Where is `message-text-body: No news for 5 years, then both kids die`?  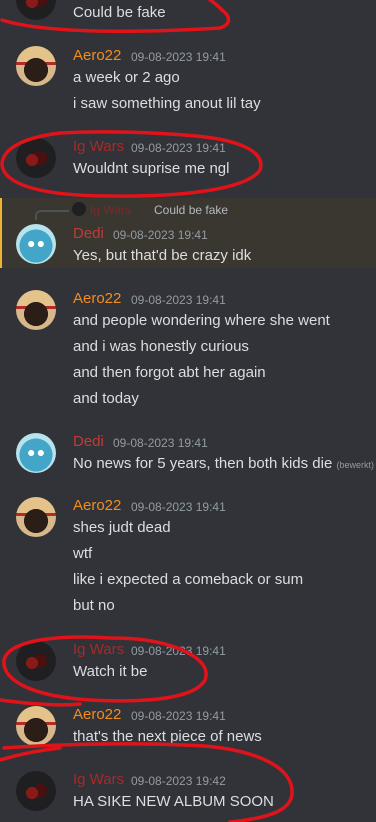 message-text-body: No news for 5 years, then both kids die is located at coordinates (203, 463).